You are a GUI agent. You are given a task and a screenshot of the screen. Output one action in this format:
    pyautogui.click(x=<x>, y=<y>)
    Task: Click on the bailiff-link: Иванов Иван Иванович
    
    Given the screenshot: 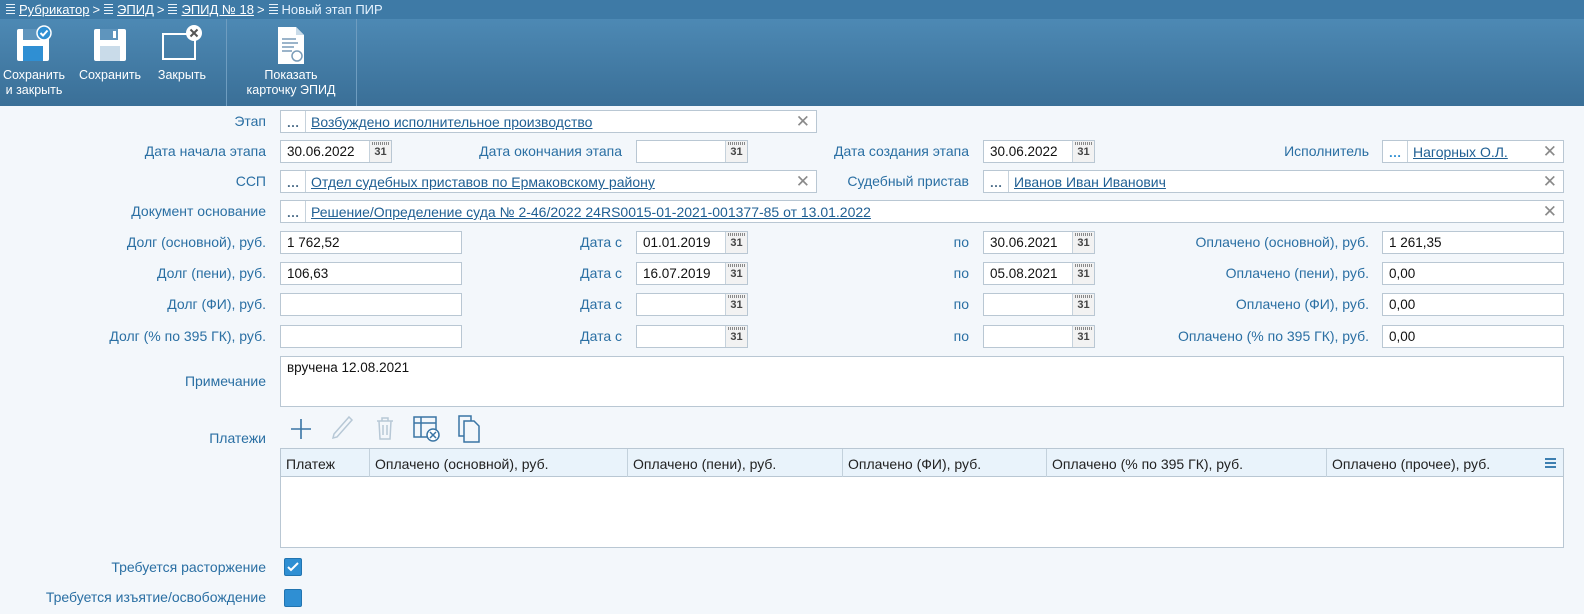 What is the action you would take?
    pyautogui.click(x=1090, y=182)
    